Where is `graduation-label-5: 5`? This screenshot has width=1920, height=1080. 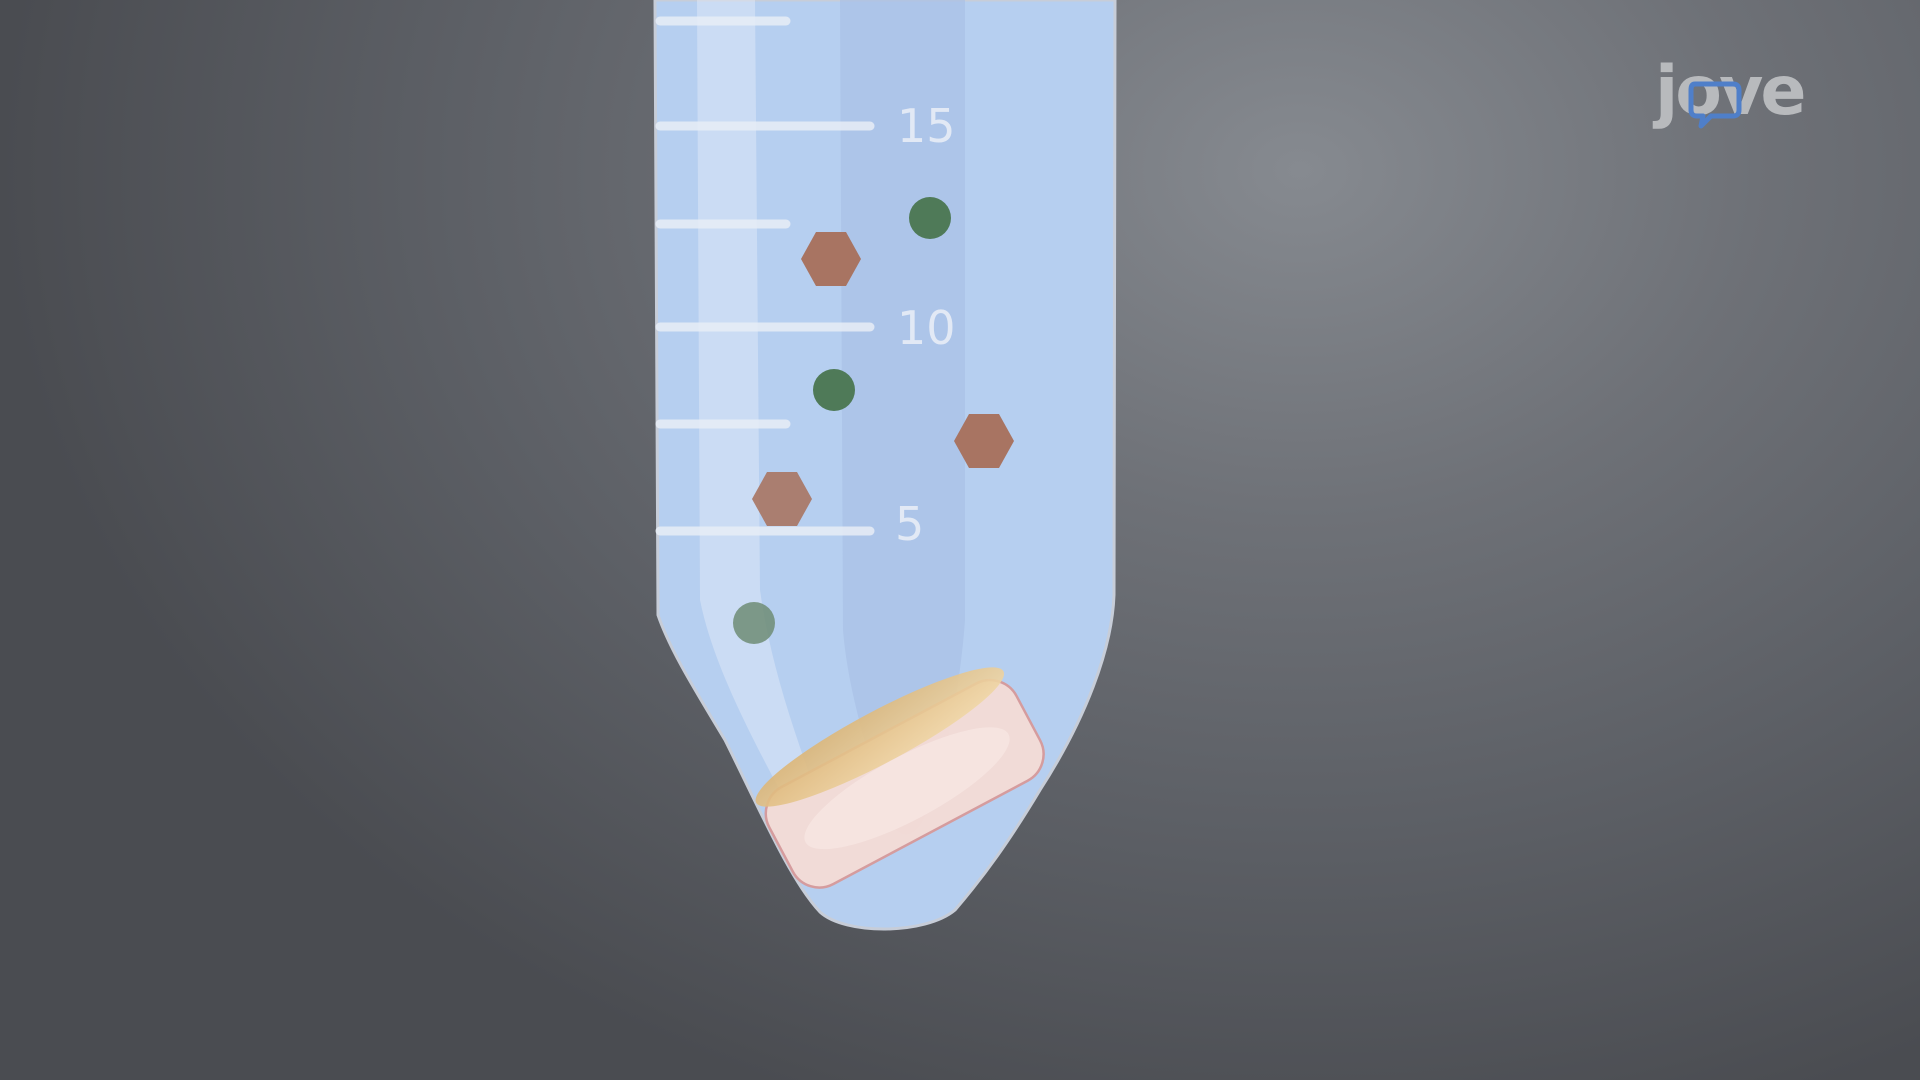
graduation-label-5: 5 is located at coordinates (909, 524).